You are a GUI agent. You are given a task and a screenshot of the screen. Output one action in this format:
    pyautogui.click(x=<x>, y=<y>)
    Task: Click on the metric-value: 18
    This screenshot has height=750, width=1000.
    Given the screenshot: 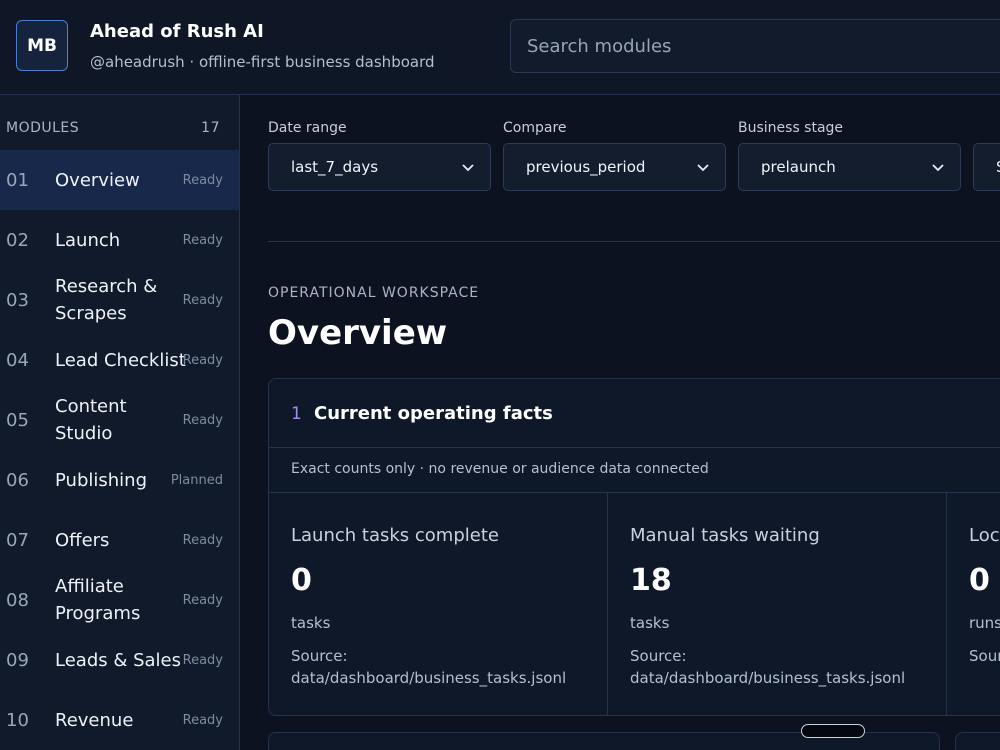 What is the action you would take?
    pyautogui.click(x=651, y=580)
    